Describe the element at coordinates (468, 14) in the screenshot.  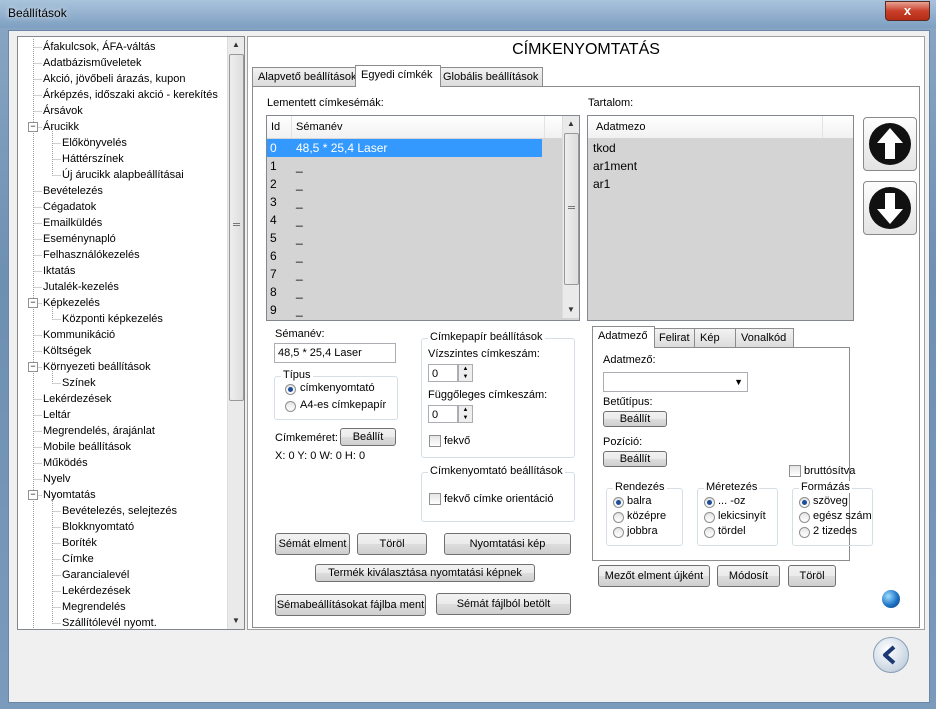
I see `title-bar: Beállítások x` at that location.